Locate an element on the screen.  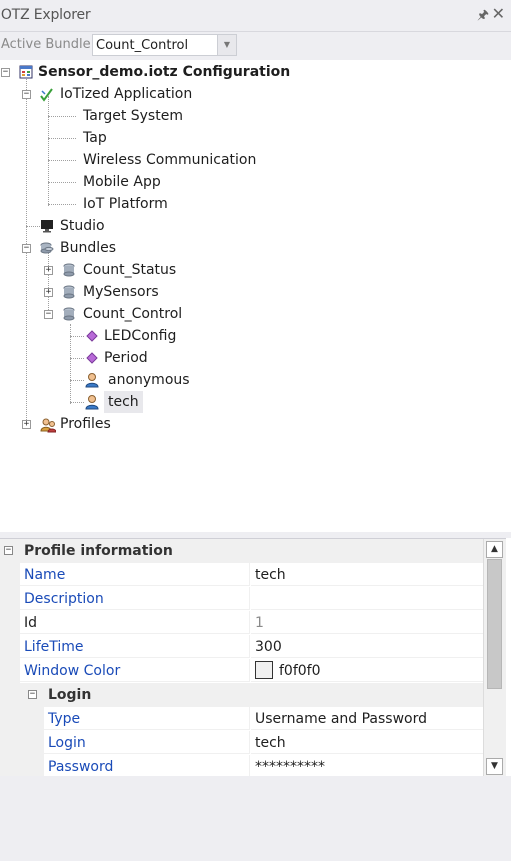
tree-node-label: IoTized Application is located at coordinates (126, 94).